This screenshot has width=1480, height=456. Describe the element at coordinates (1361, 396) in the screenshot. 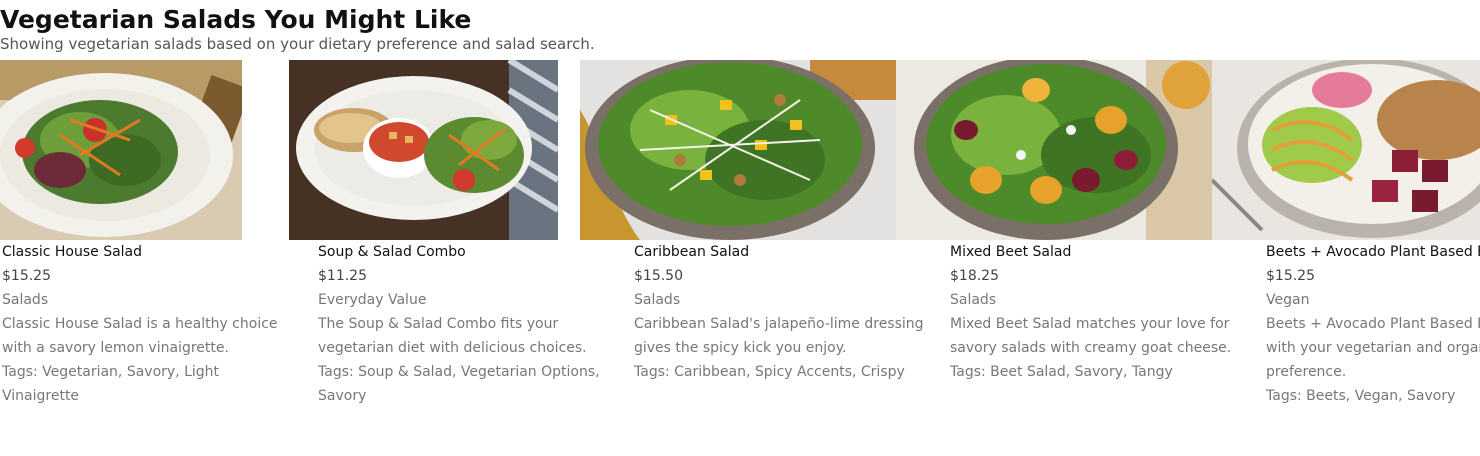

I see `card-tags: Tags: Beets, Vegan, Savory` at that location.